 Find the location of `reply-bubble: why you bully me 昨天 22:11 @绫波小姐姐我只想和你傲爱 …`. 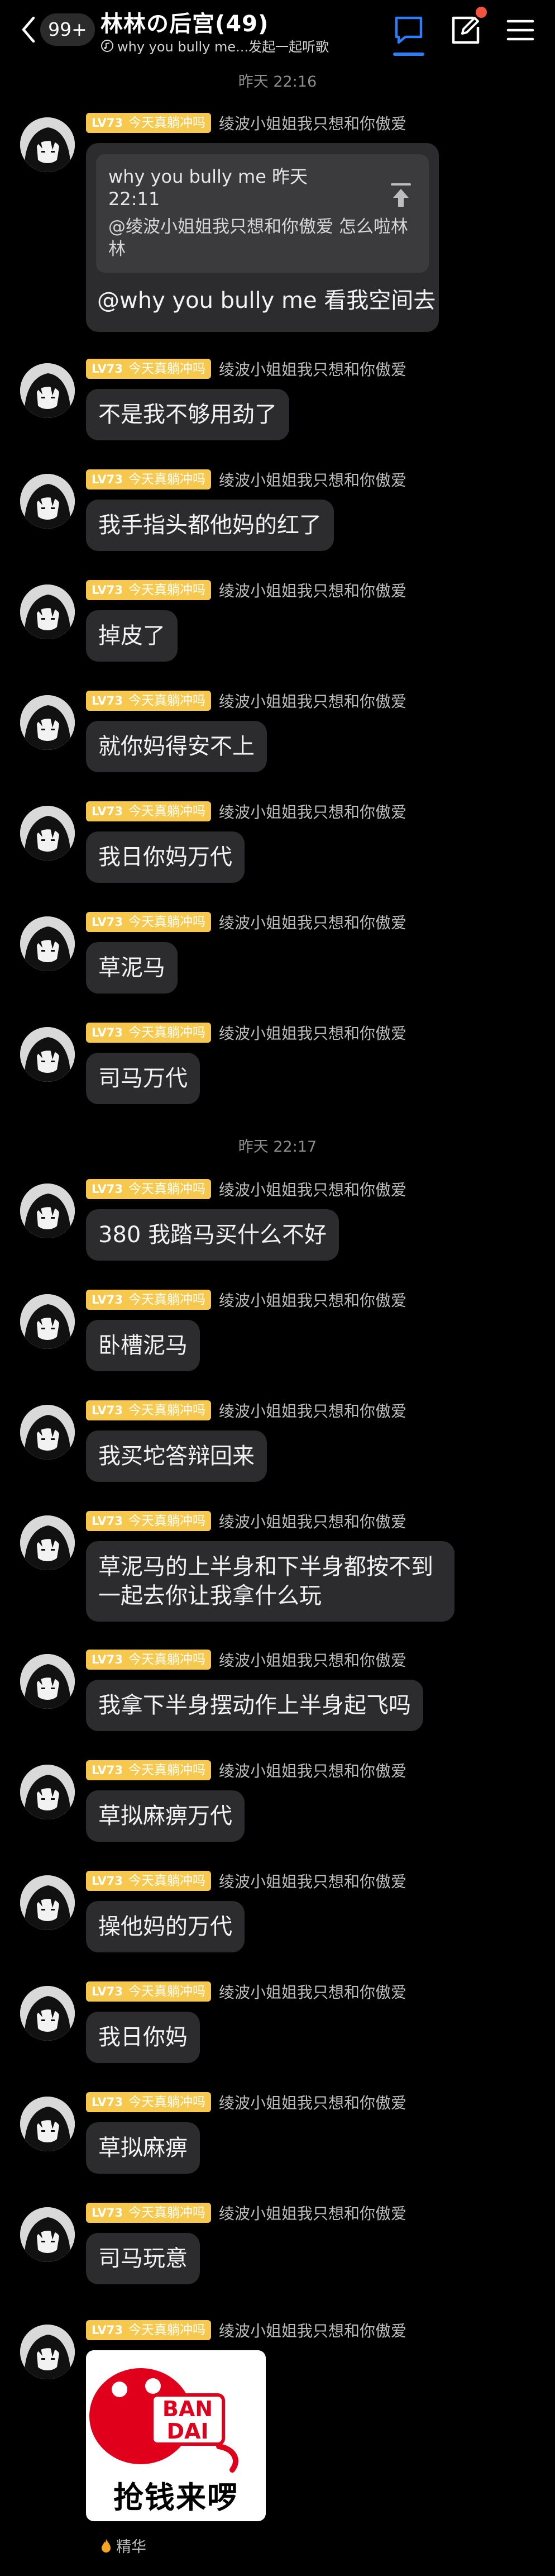

reply-bubble: why you bully me 昨天 22:11 @绫波小姐姐我只想和你傲爱 … is located at coordinates (262, 238).